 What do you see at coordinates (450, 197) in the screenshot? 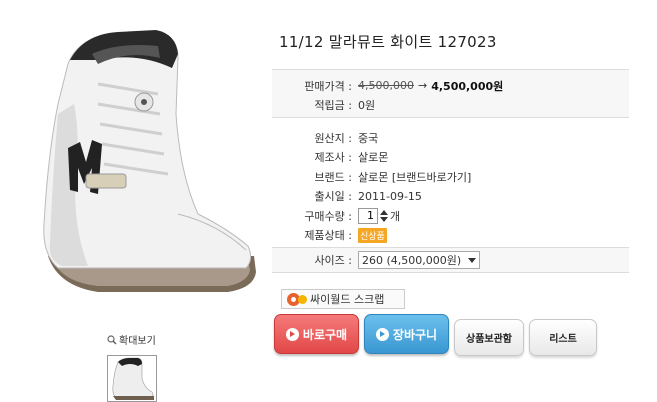
I see `release-row: 출시일 : 2011-09-15` at bounding box center [450, 197].